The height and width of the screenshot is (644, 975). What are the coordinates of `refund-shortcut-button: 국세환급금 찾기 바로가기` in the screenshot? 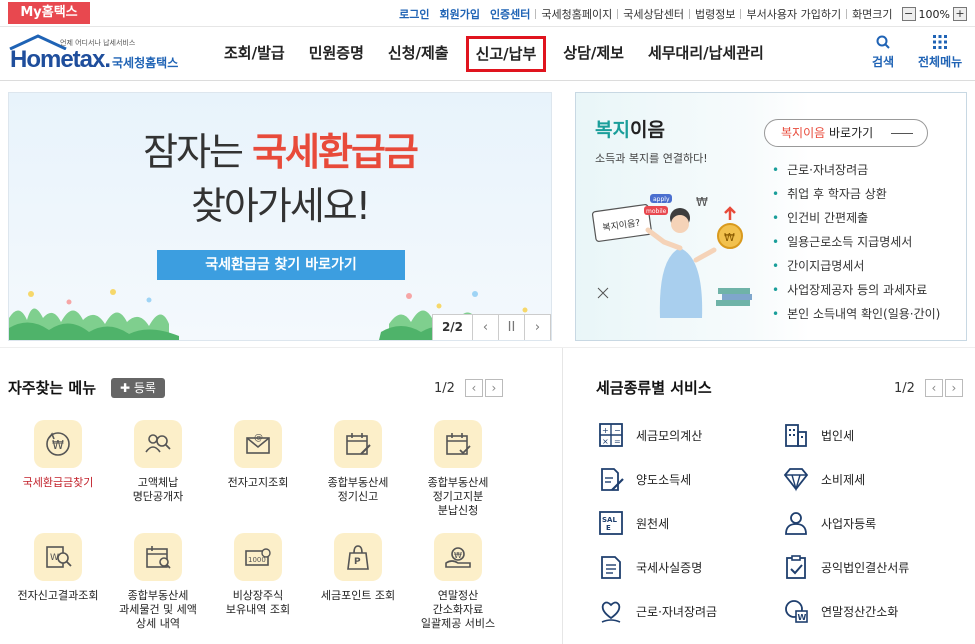 It's located at (281, 265).